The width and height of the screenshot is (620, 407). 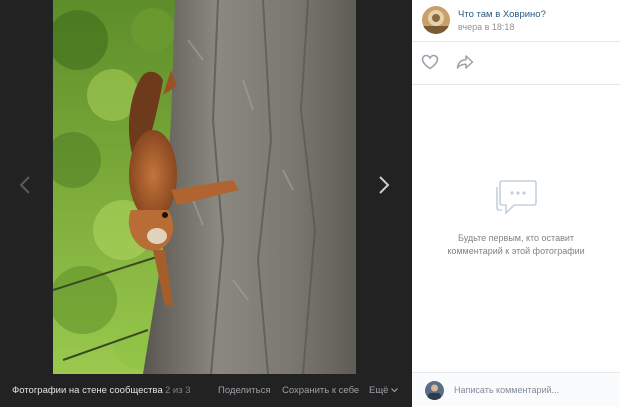 I want to click on chevron-down-icon, so click(x=395, y=390).